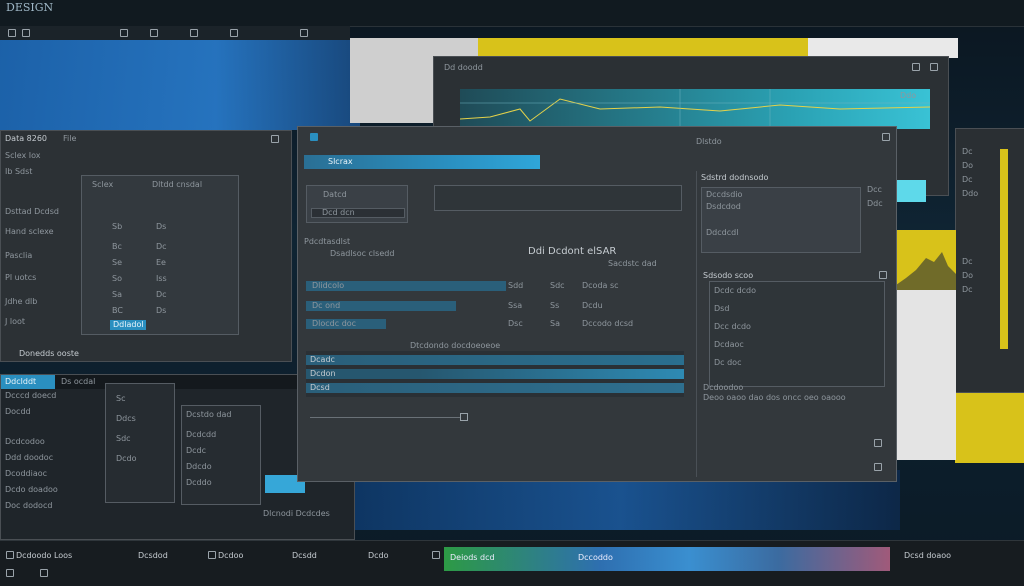 The width and height of the screenshot is (1024, 586). I want to click on list-item: Dcdcodoo, so click(25, 442).